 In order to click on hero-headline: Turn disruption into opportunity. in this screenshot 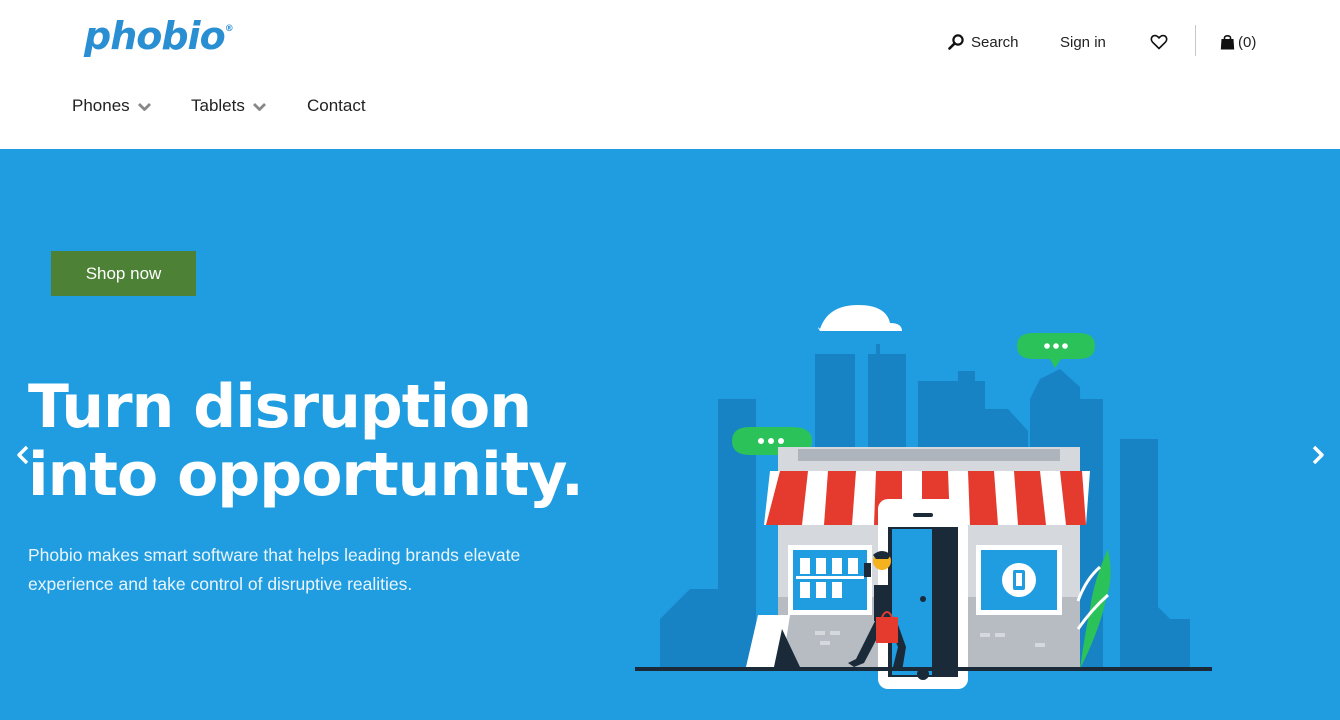, I will do `click(306, 441)`.